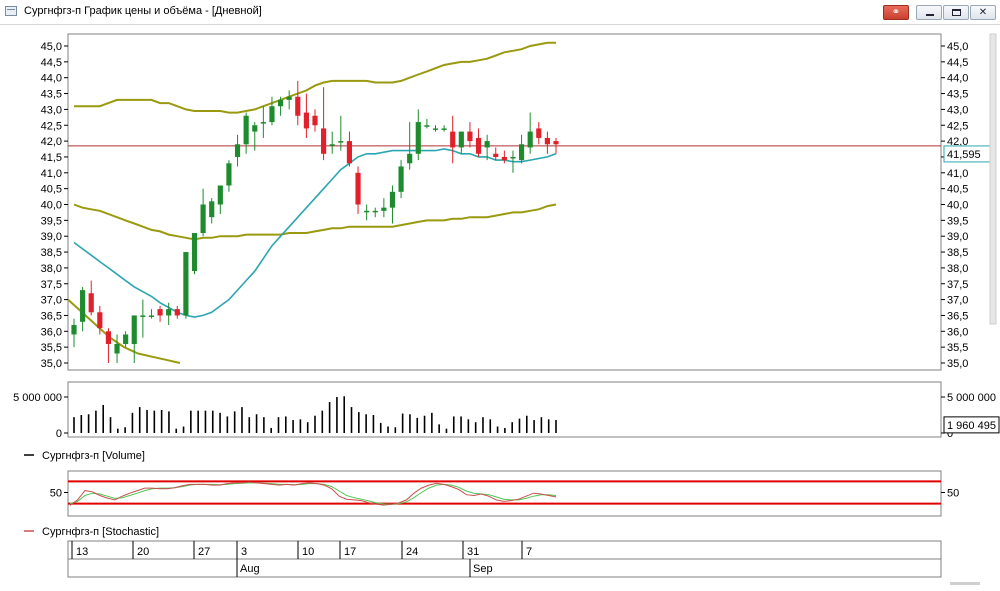 The image size is (1000, 591). What do you see at coordinates (957, 63) in the screenshot?
I see `price-axis-label-right: 44,5` at bounding box center [957, 63].